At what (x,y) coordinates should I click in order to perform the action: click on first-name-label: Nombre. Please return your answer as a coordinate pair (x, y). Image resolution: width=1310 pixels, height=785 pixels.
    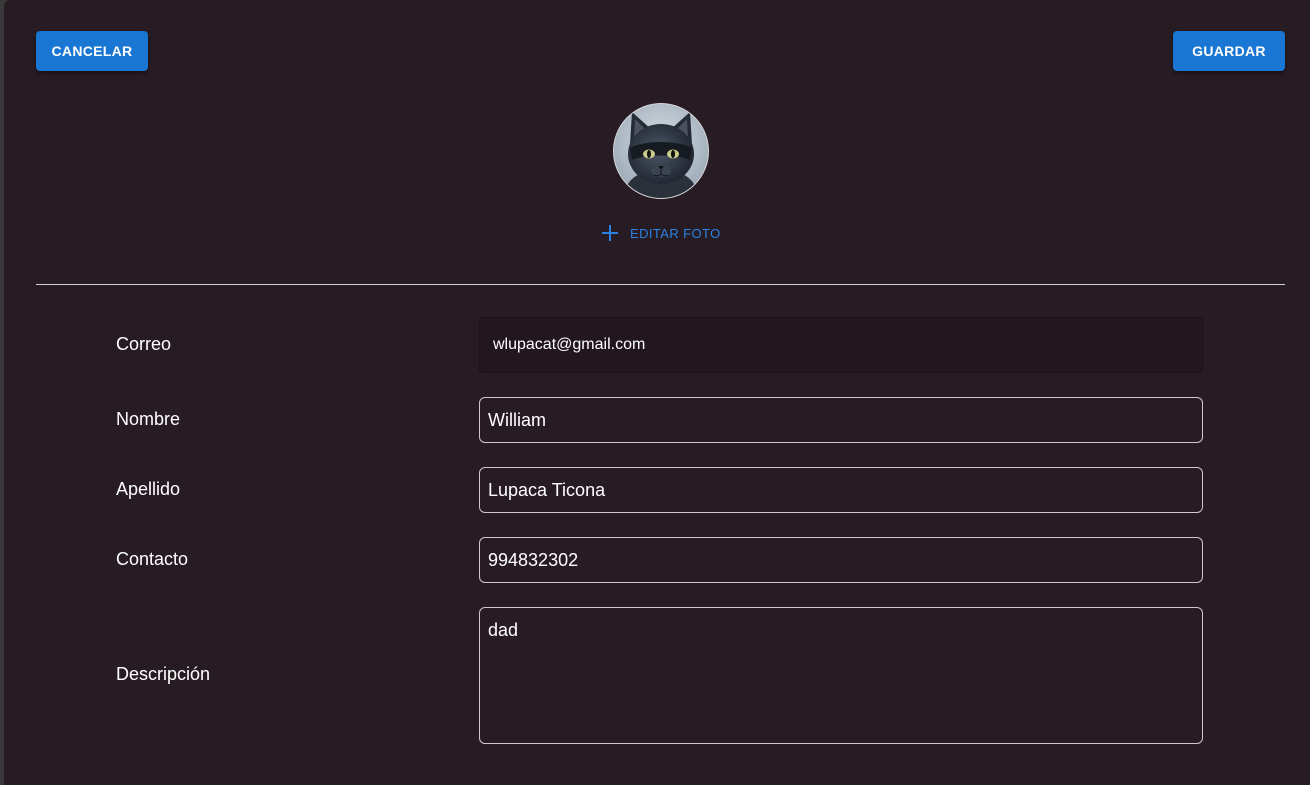
    Looking at the image, I should click on (148, 419).